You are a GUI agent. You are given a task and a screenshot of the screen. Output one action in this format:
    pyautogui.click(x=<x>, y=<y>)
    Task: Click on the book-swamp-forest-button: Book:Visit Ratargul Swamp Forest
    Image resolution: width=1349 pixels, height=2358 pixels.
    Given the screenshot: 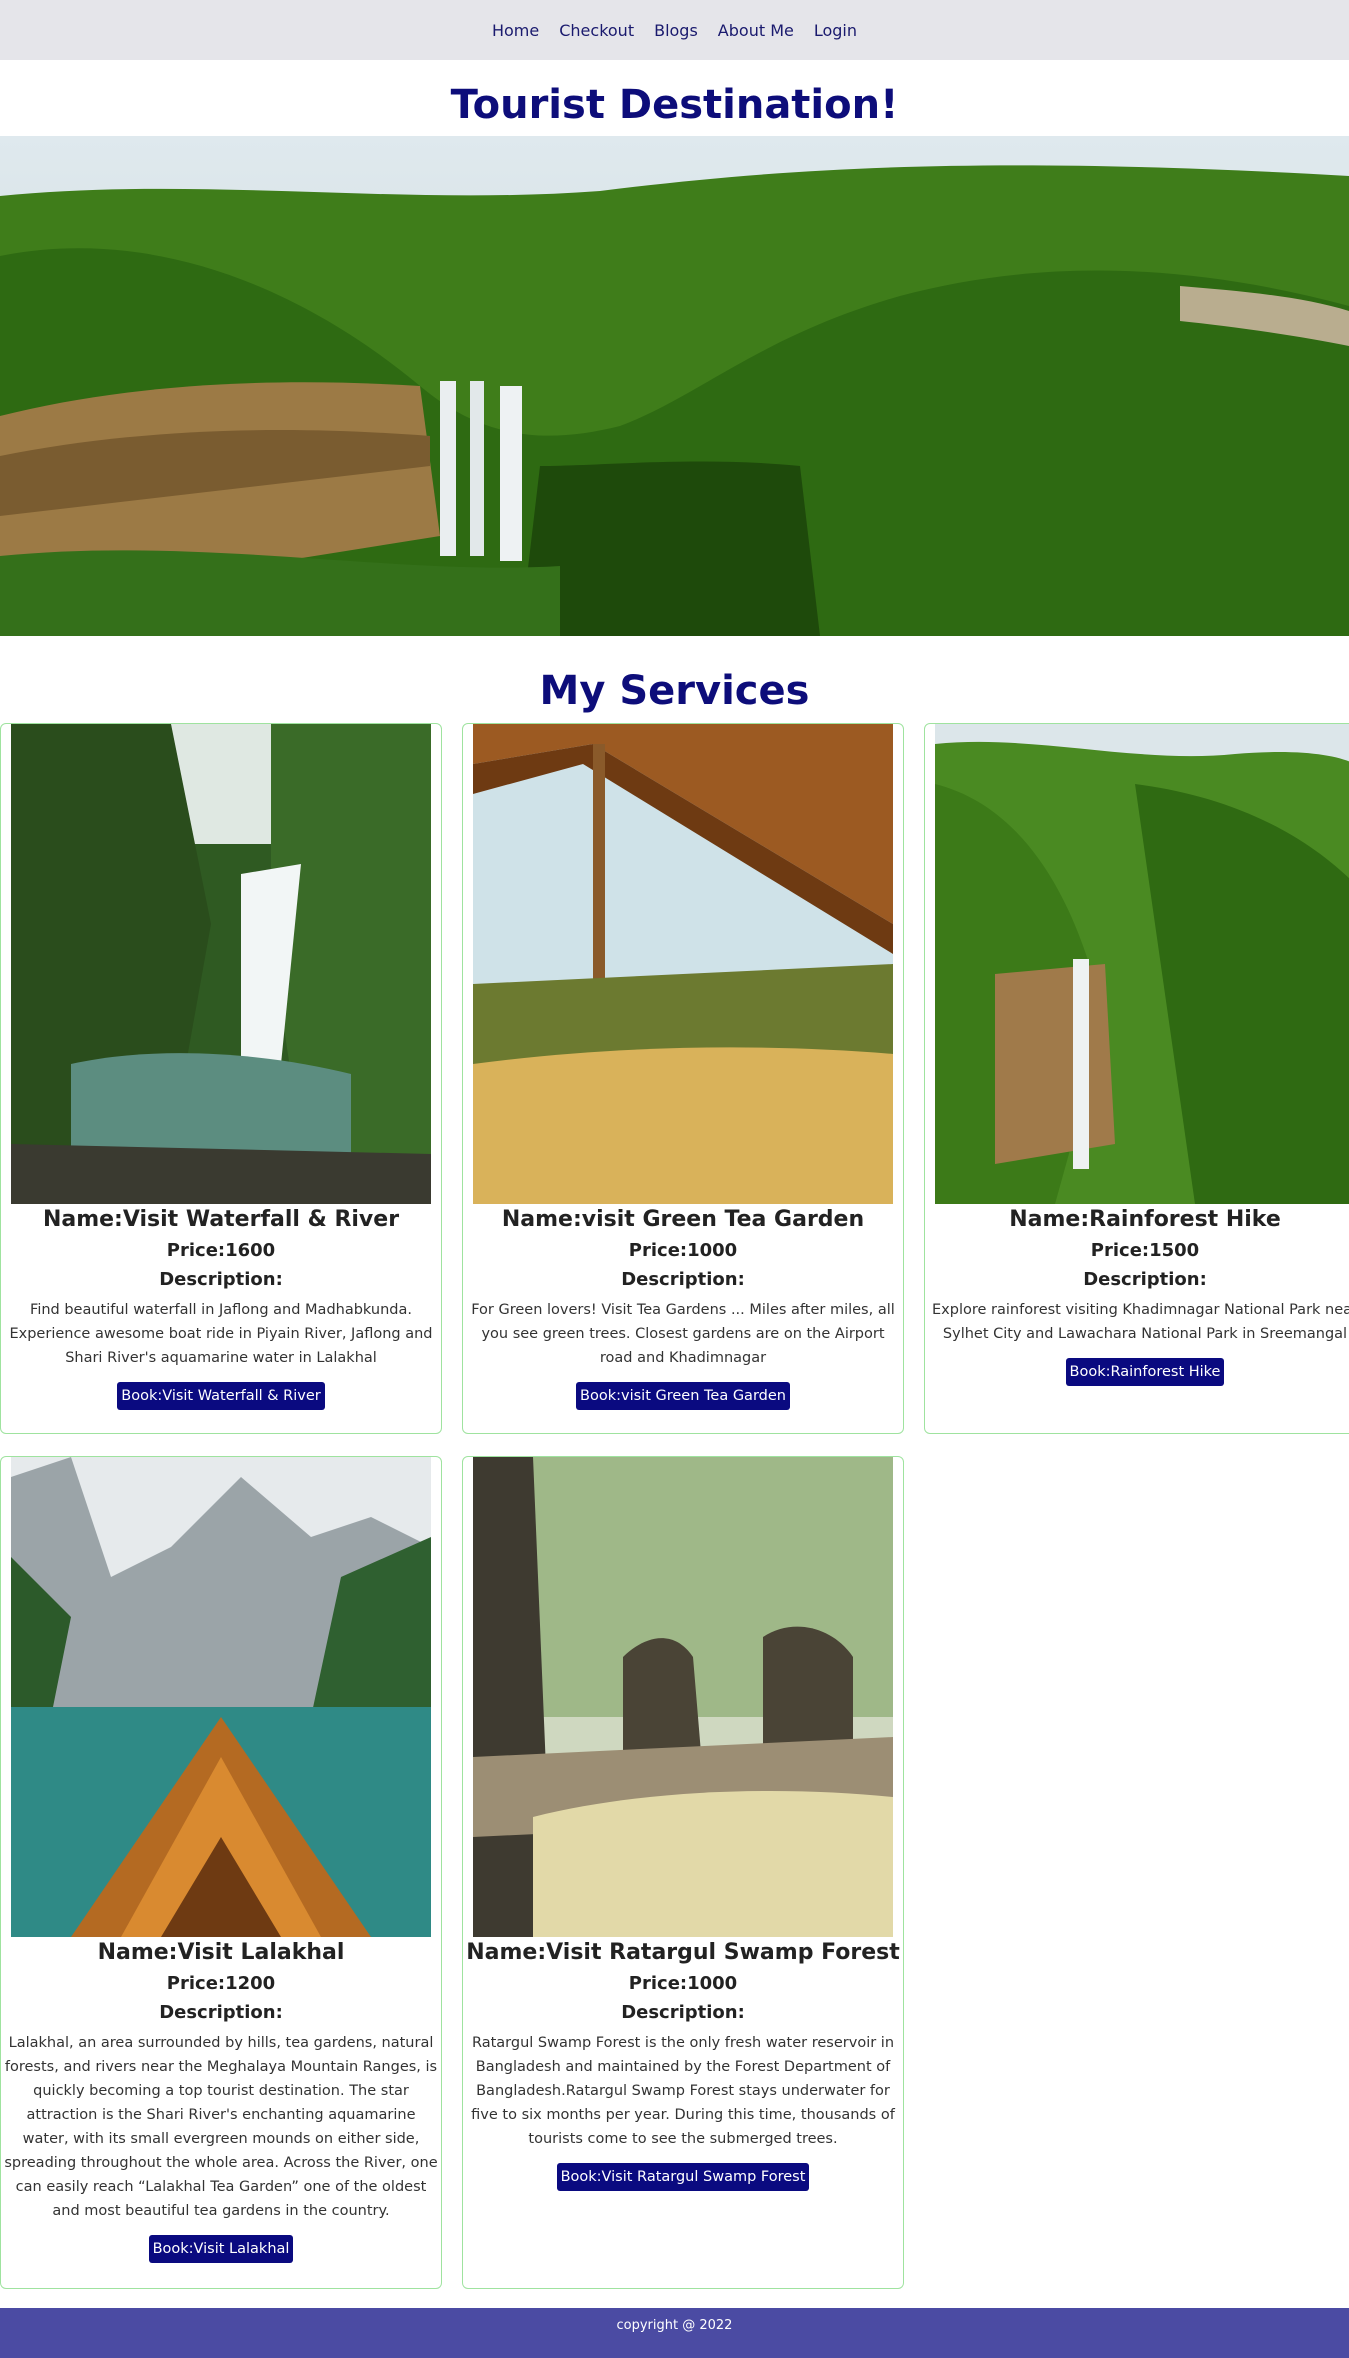 What is the action you would take?
    pyautogui.click(x=683, y=2177)
    